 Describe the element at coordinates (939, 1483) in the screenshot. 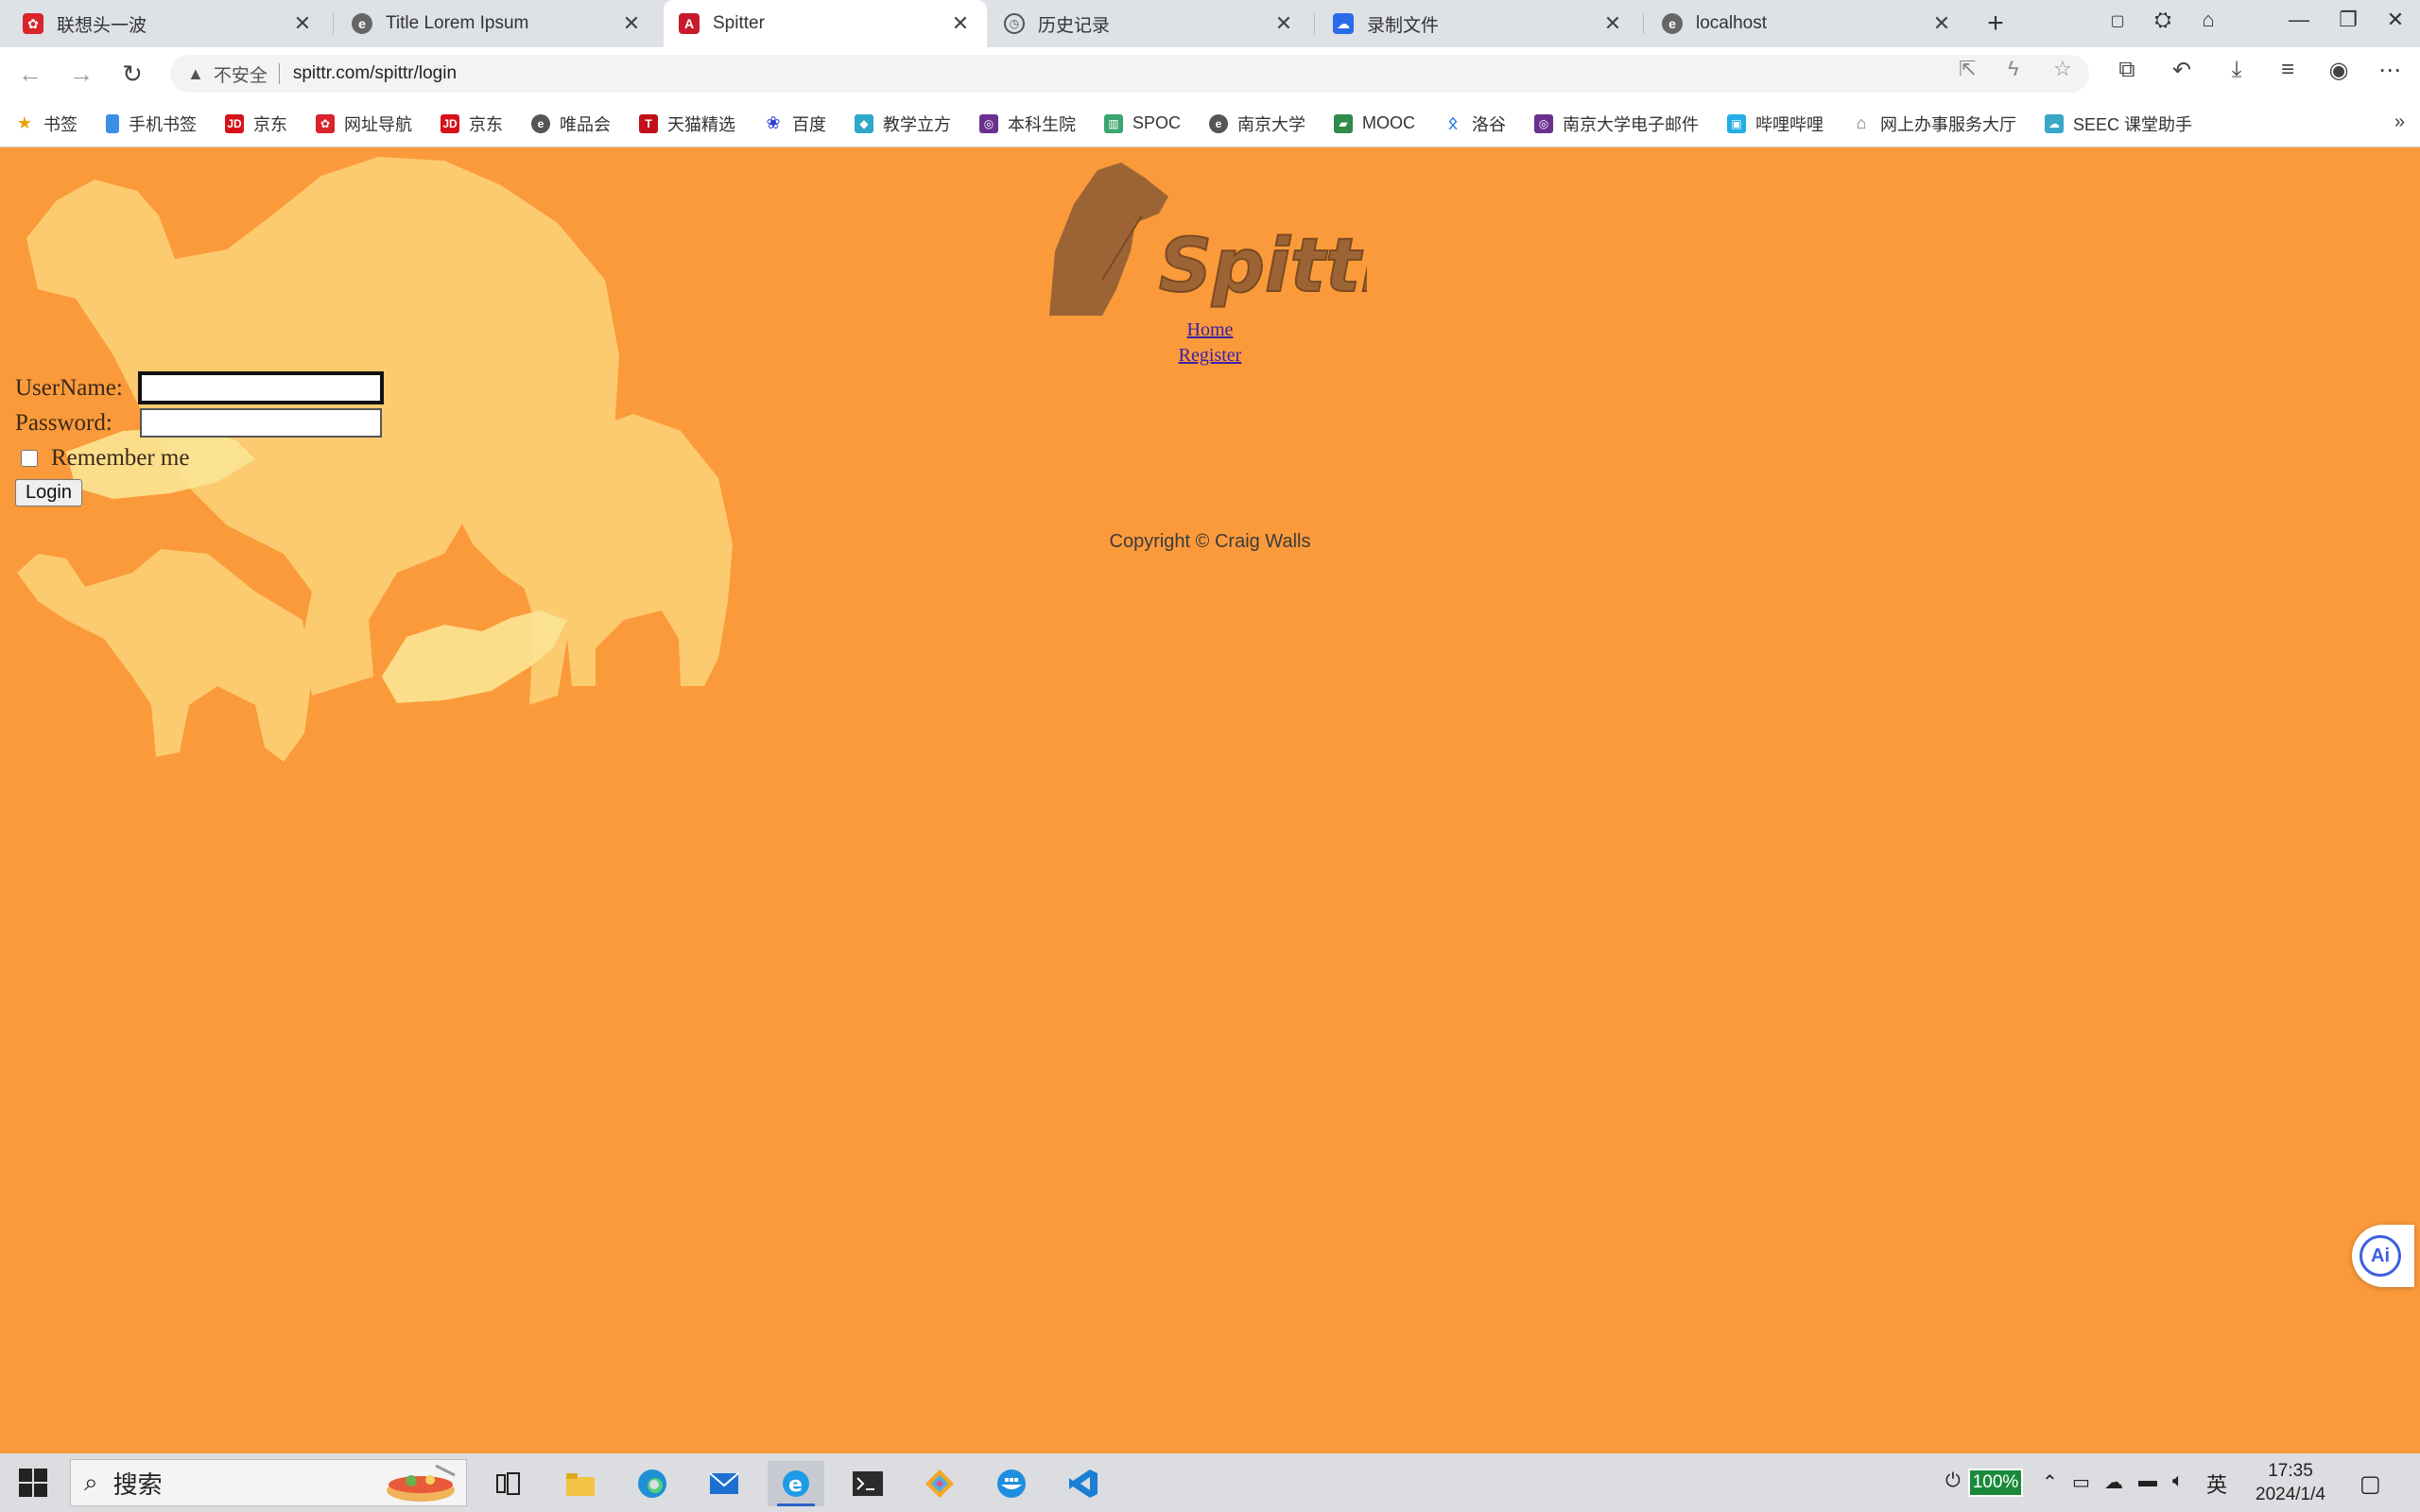

I see `vcs-diamond-icon` at that location.